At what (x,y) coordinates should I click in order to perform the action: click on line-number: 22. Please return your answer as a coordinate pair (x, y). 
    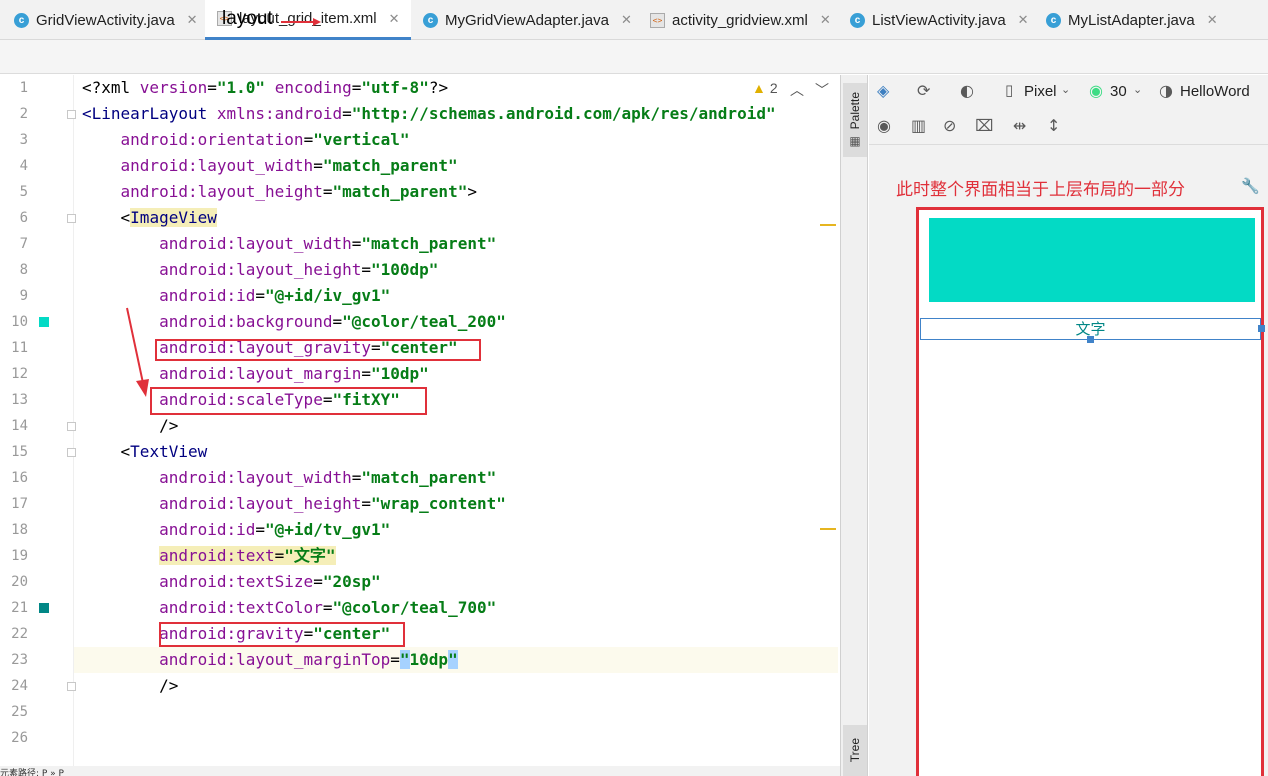
    Looking at the image, I should click on (19, 634).